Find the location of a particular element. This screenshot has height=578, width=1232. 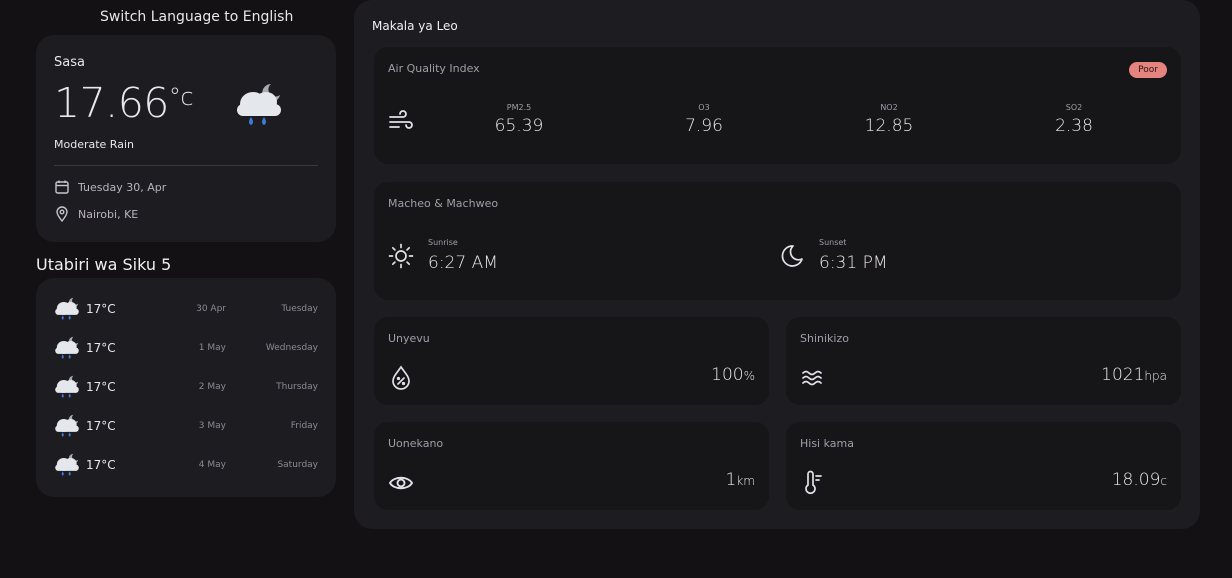

current-temp-unit: °c is located at coordinates (181, 97).